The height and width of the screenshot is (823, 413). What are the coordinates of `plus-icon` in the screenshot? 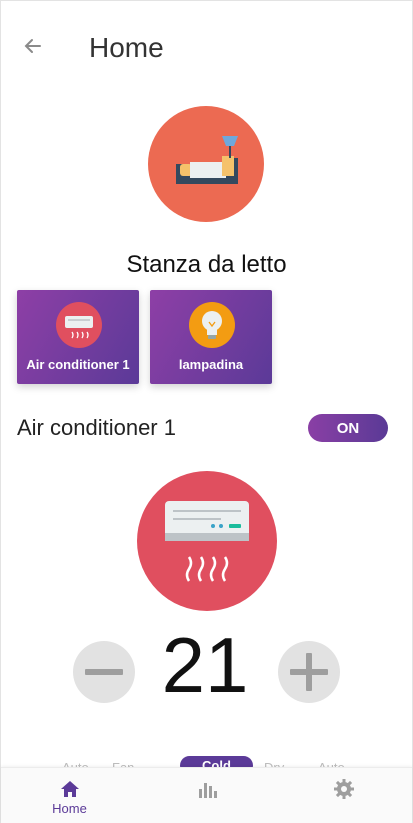 It's located at (309, 672).